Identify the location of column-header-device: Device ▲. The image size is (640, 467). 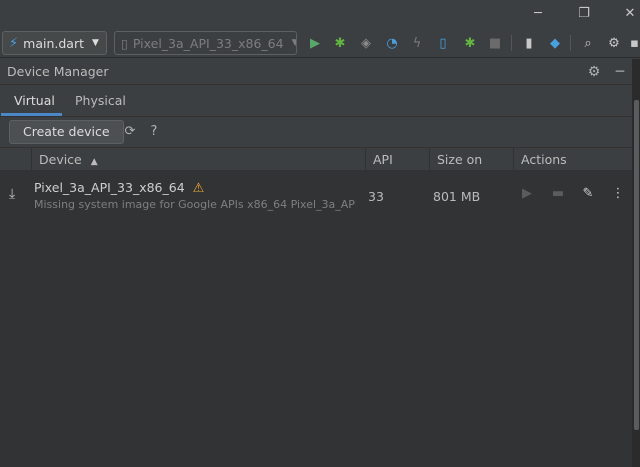
(198, 159).